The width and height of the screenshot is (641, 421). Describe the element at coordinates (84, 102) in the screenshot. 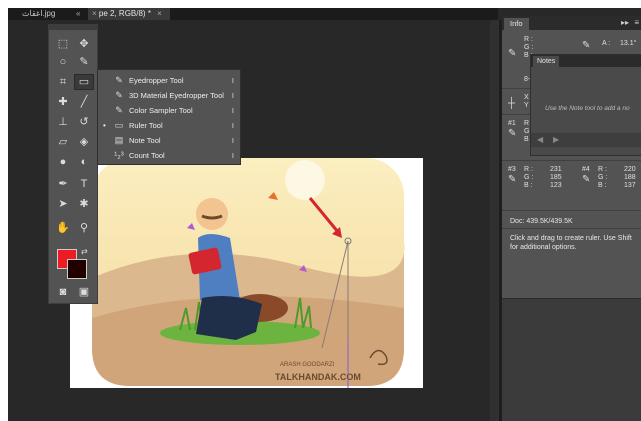

I see `brush-tool-icon: ╱` at that location.